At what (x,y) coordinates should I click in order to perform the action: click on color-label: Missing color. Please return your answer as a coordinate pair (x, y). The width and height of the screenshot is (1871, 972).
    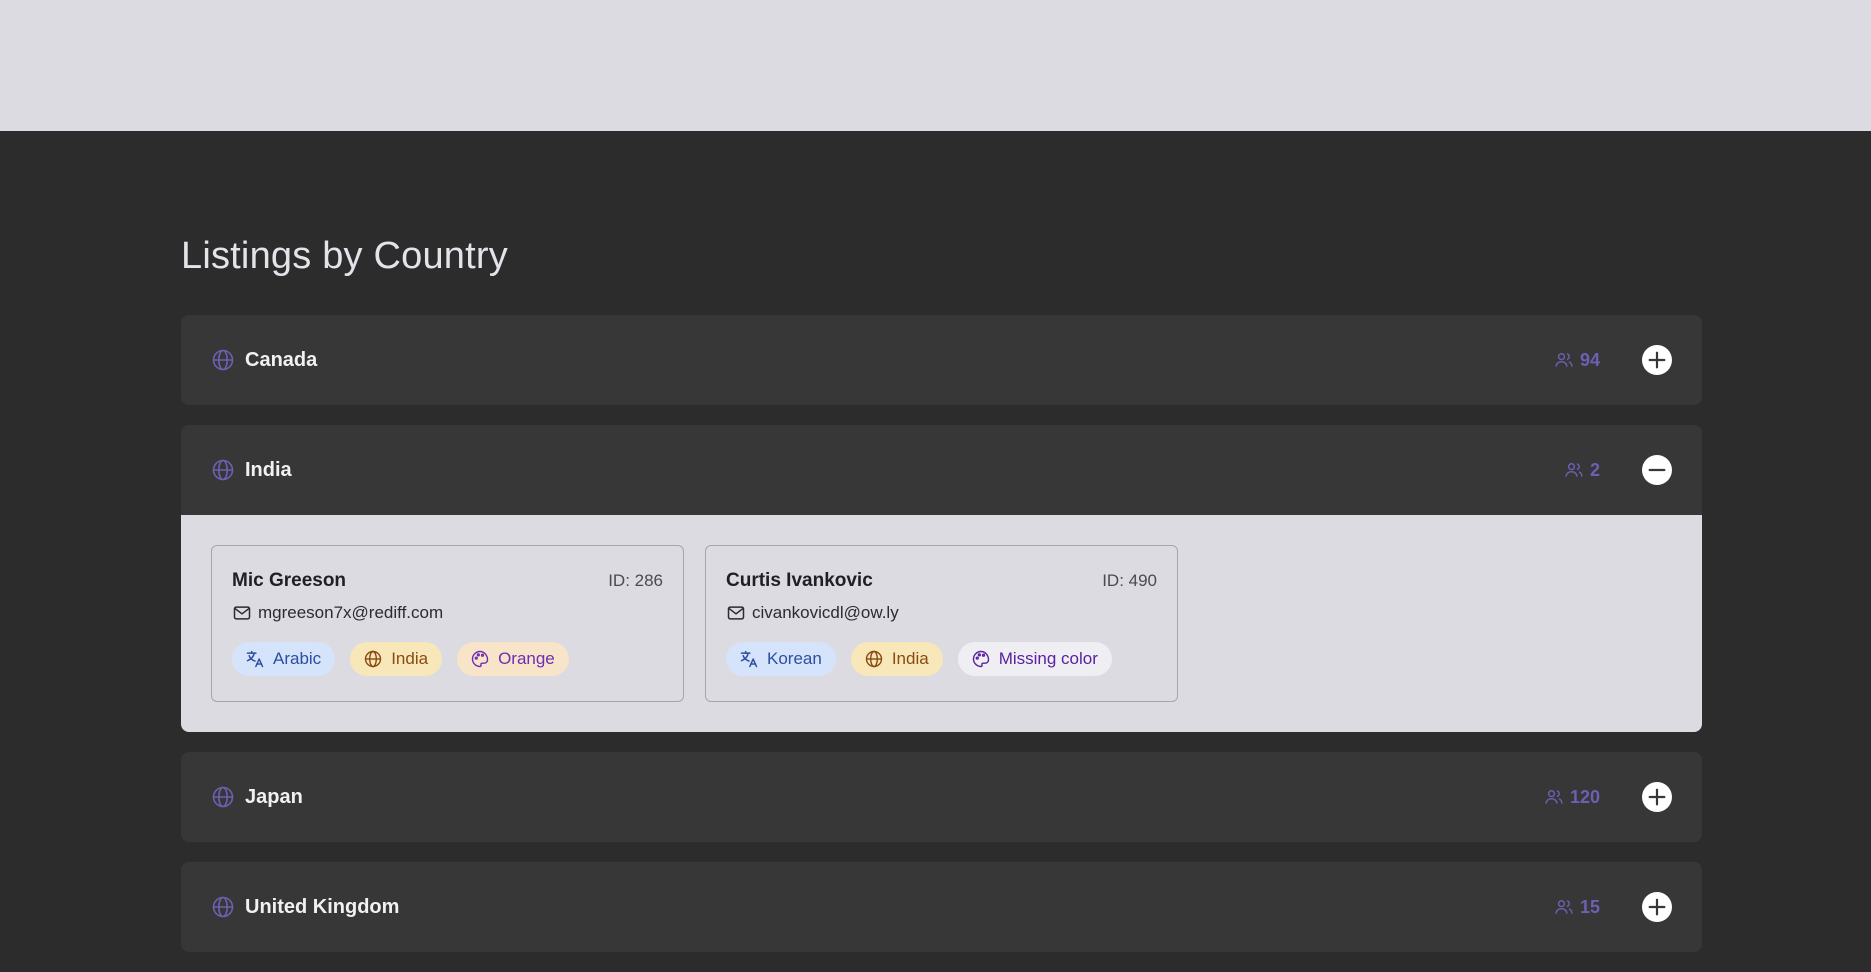
    Looking at the image, I should click on (1048, 658).